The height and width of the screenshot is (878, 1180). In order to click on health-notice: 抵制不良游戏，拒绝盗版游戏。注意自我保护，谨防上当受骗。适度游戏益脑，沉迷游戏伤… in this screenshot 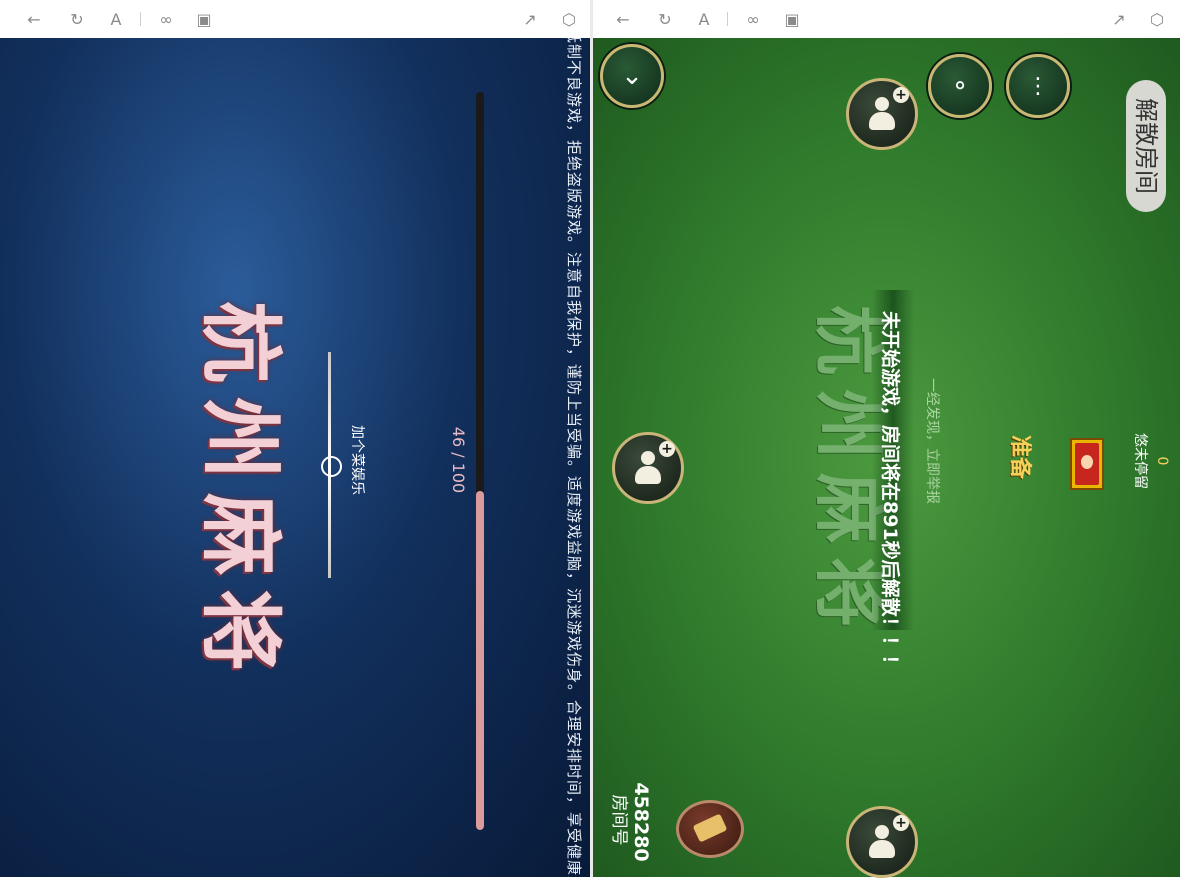, I will do `click(574, 457)`.